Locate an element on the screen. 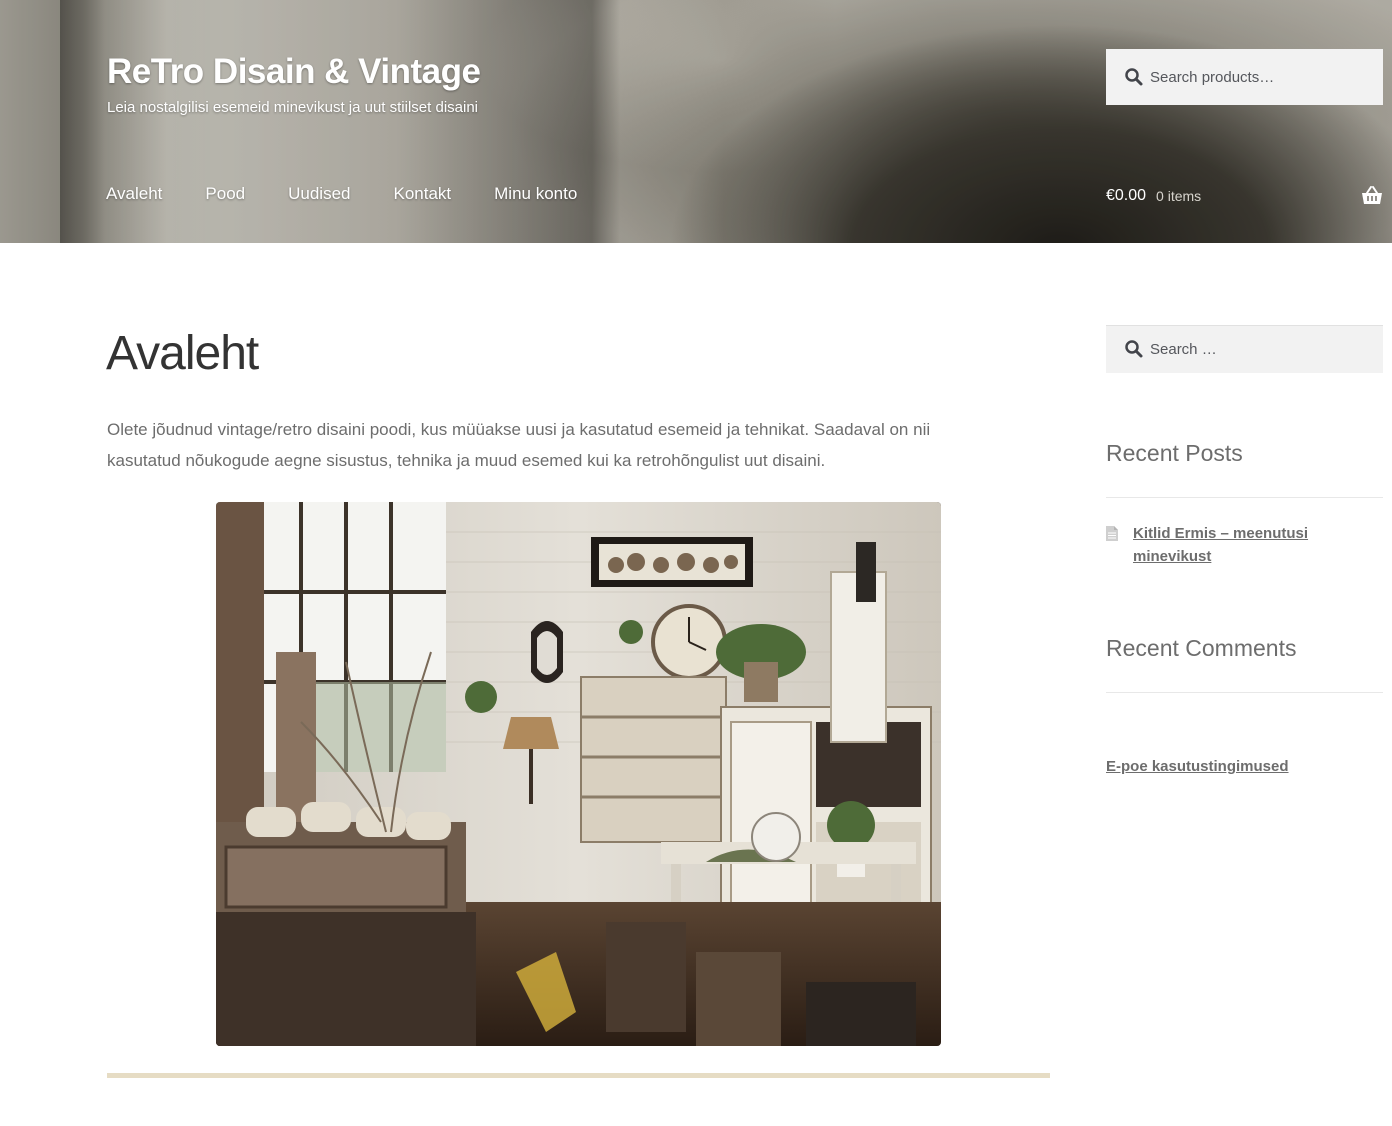 The image size is (1392, 1126). sidebar-search-input is located at coordinates (1260, 349).